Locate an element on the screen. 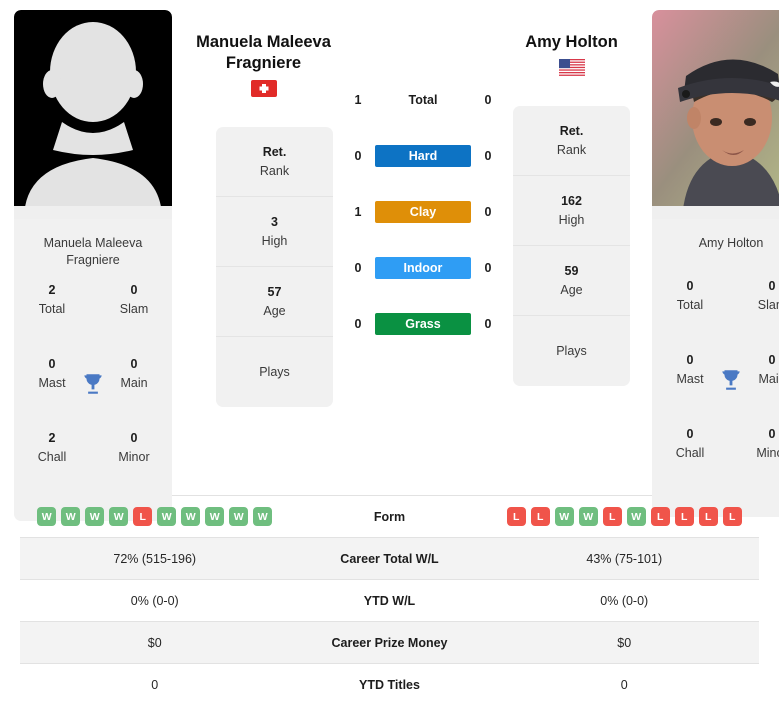 This screenshot has width=779, height=719. value: 3 is located at coordinates (274, 222).